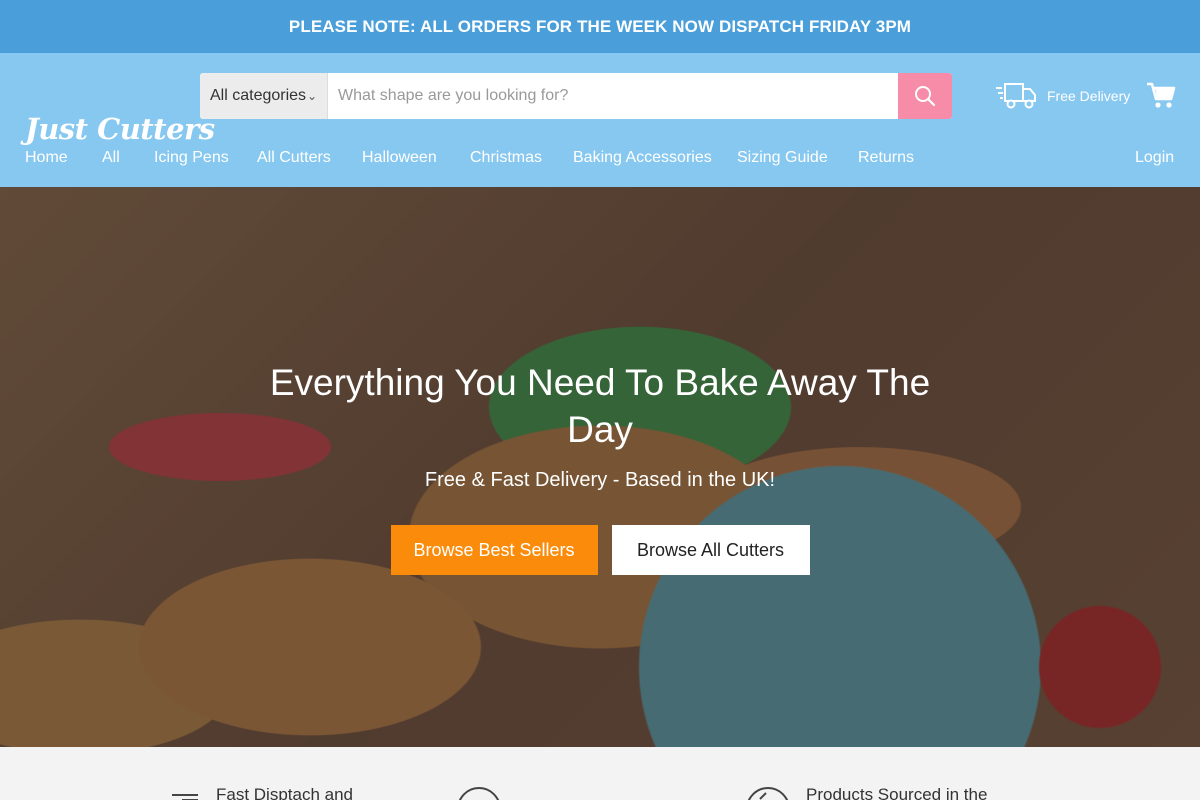 Image resolution: width=1200 pixels, height=800 pixels. Describe the element at coordinates (258, 95) in the screenshot. I see `category-select-label: All categories` at that location.